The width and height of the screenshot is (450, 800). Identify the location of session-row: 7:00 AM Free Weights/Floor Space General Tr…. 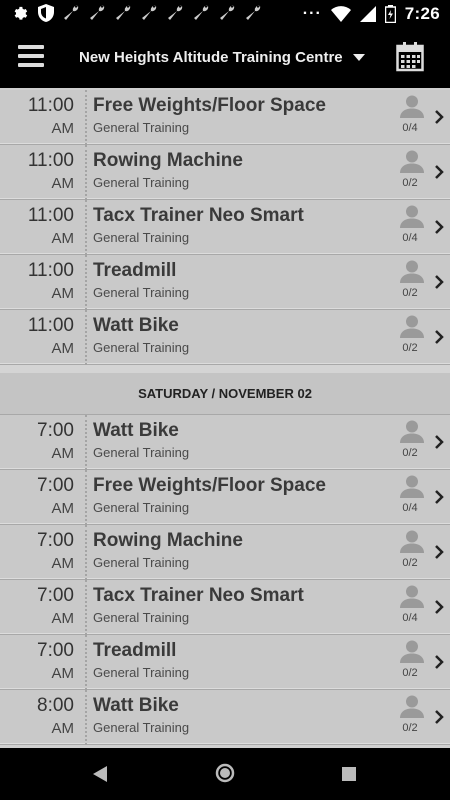
(225, 497).